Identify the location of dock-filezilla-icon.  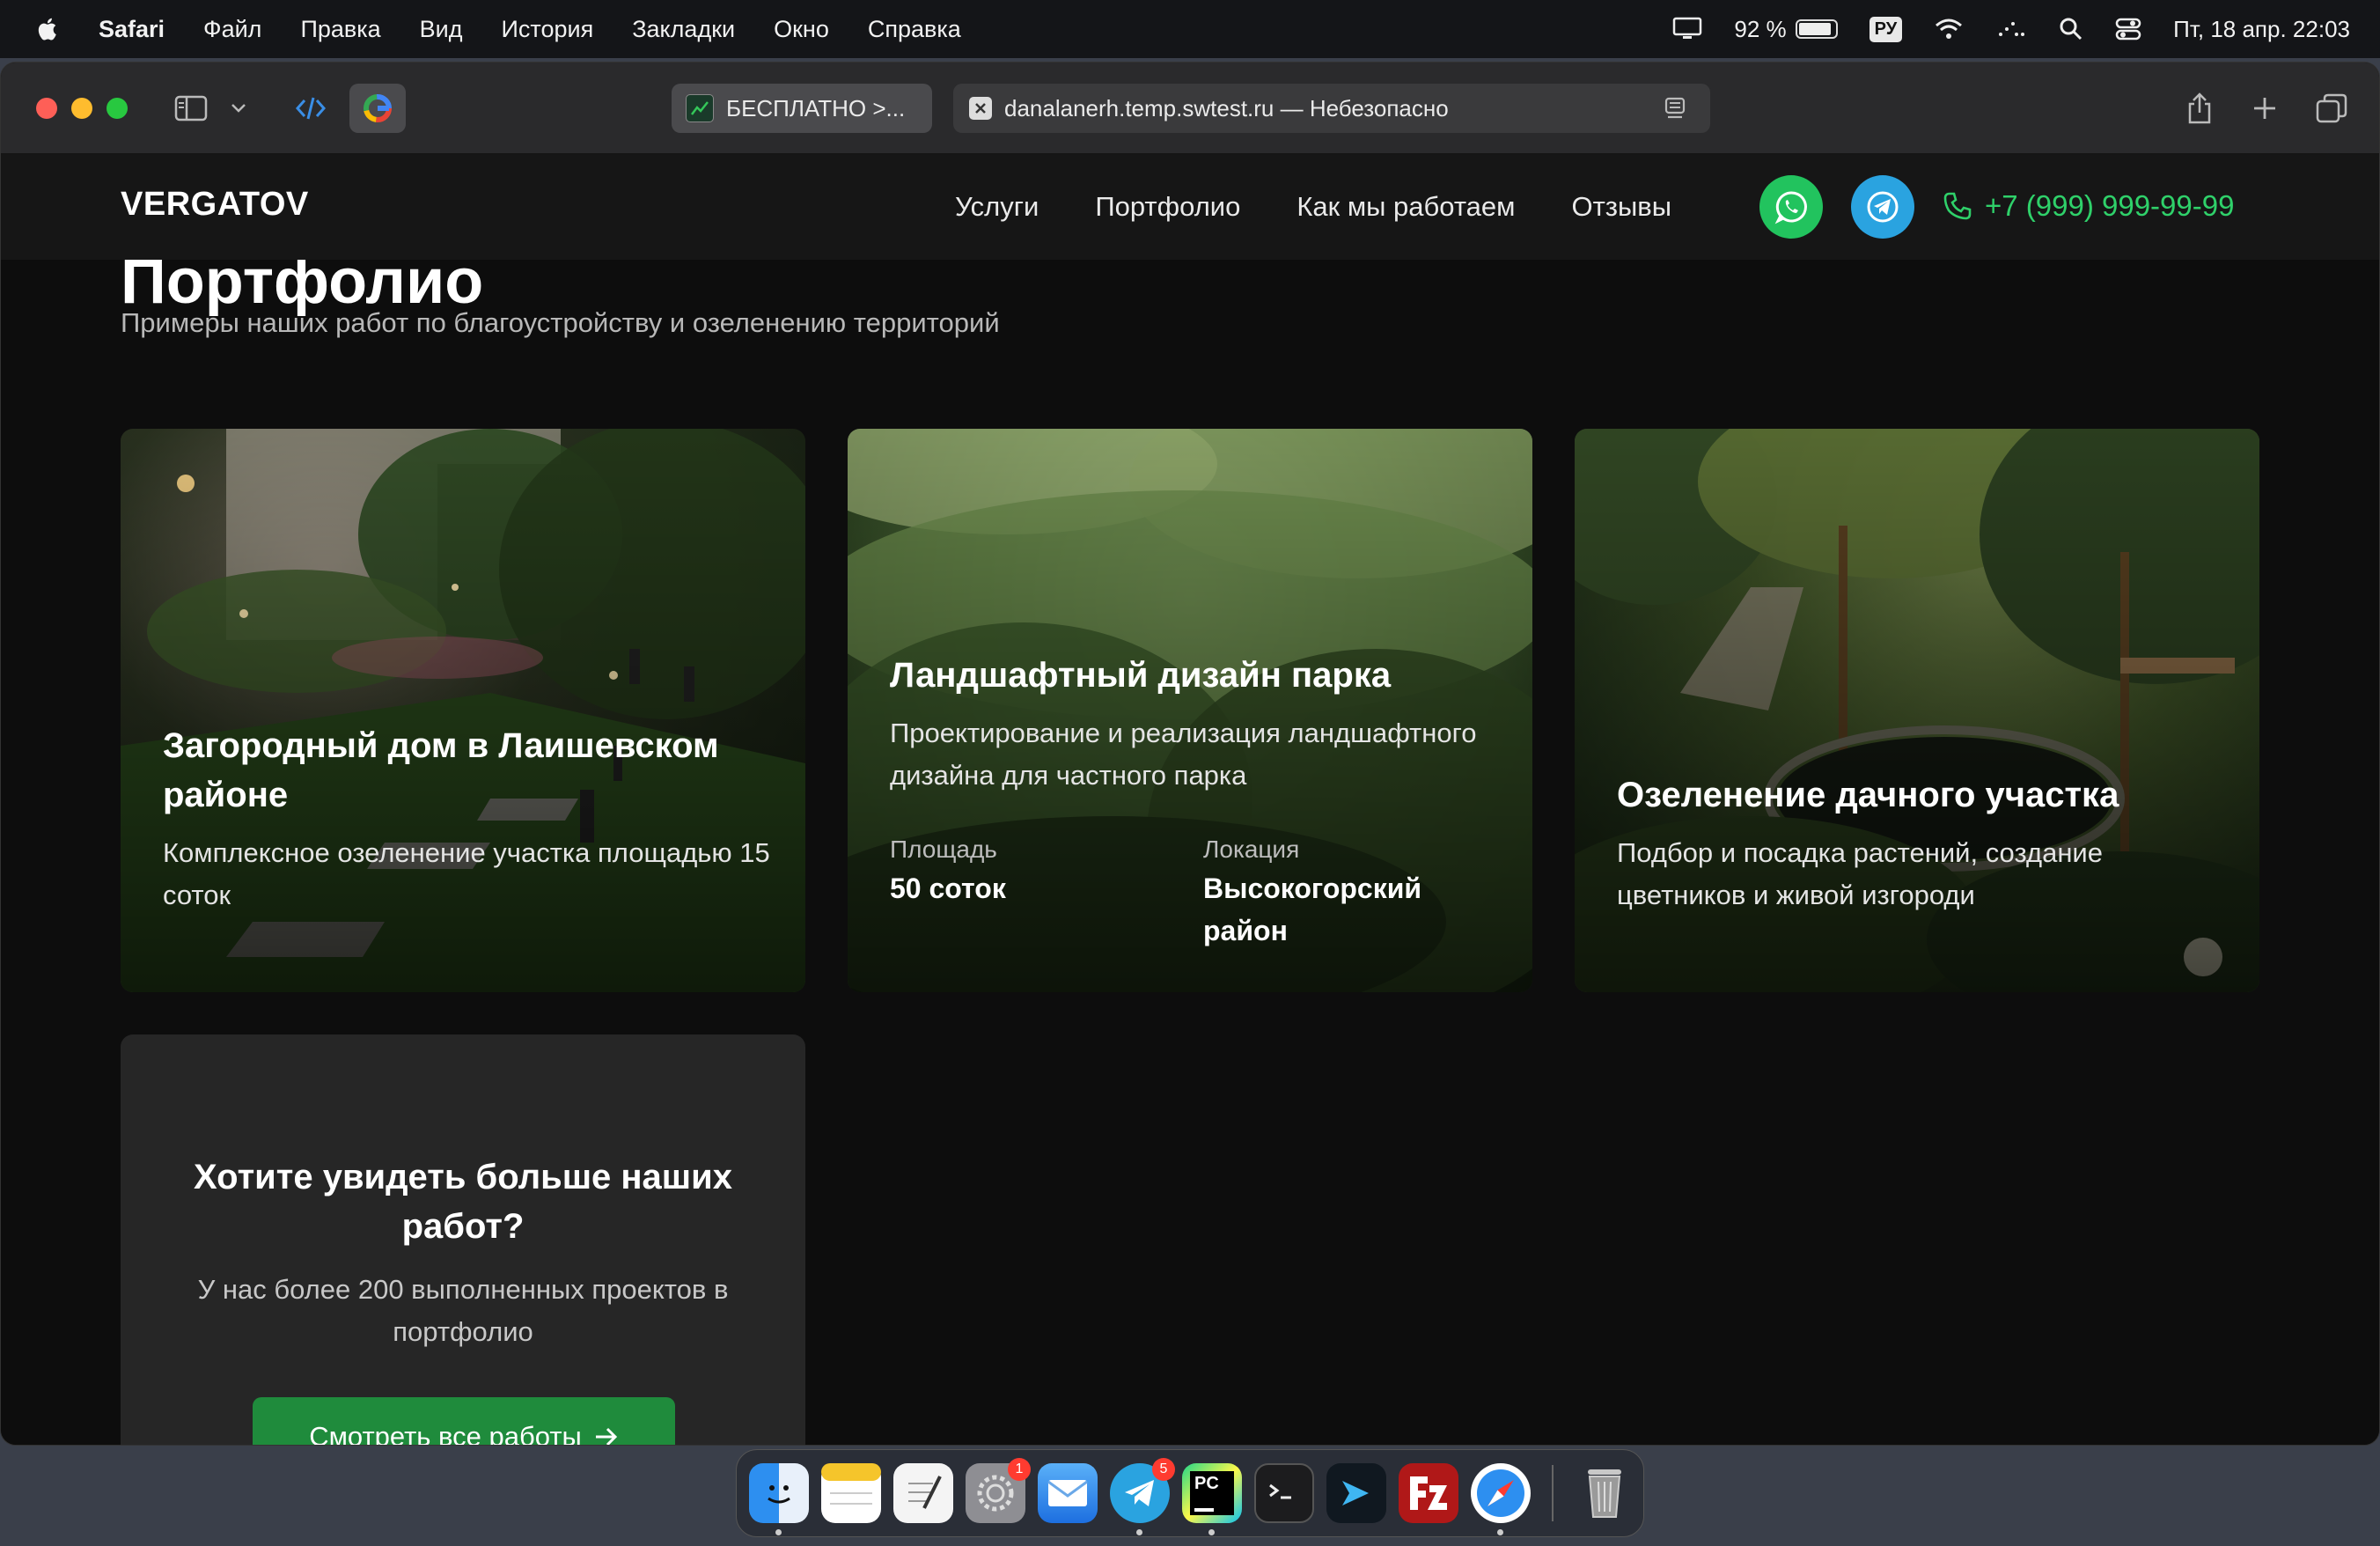
(1428, 1493).